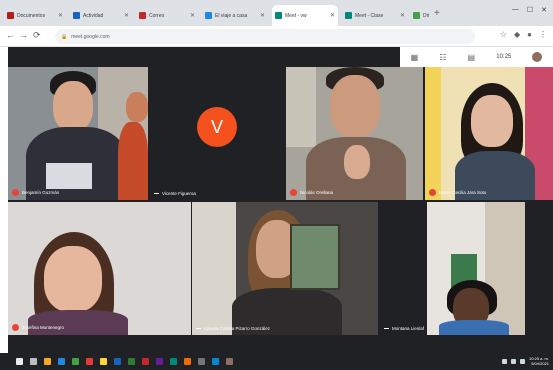  I want to click on search-icon, so click(33, 361).